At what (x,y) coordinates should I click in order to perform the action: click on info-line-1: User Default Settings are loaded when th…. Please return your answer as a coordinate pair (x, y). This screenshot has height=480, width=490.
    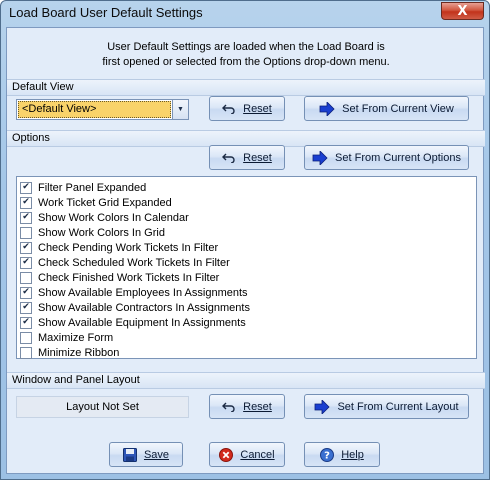
    Looking at the image, I should click on (246, 47).